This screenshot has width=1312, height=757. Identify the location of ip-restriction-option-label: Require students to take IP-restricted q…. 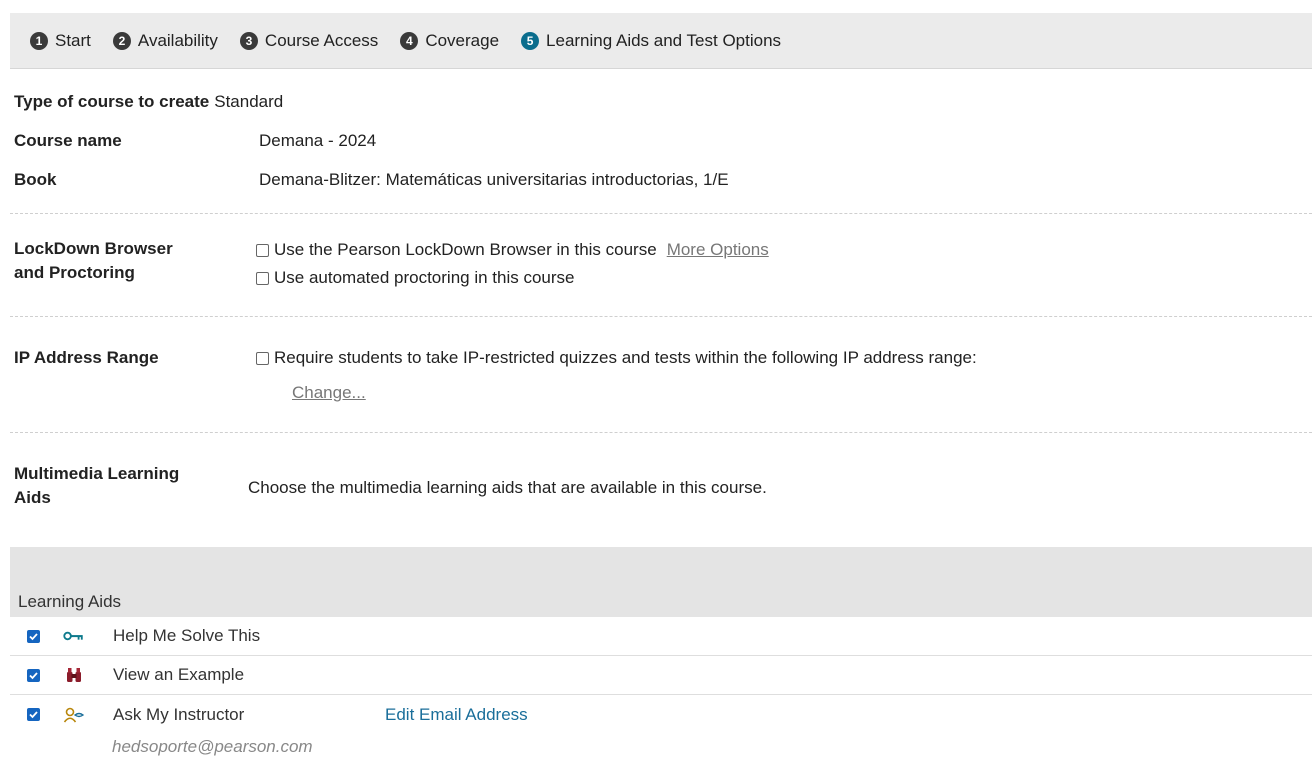
(625, 357).